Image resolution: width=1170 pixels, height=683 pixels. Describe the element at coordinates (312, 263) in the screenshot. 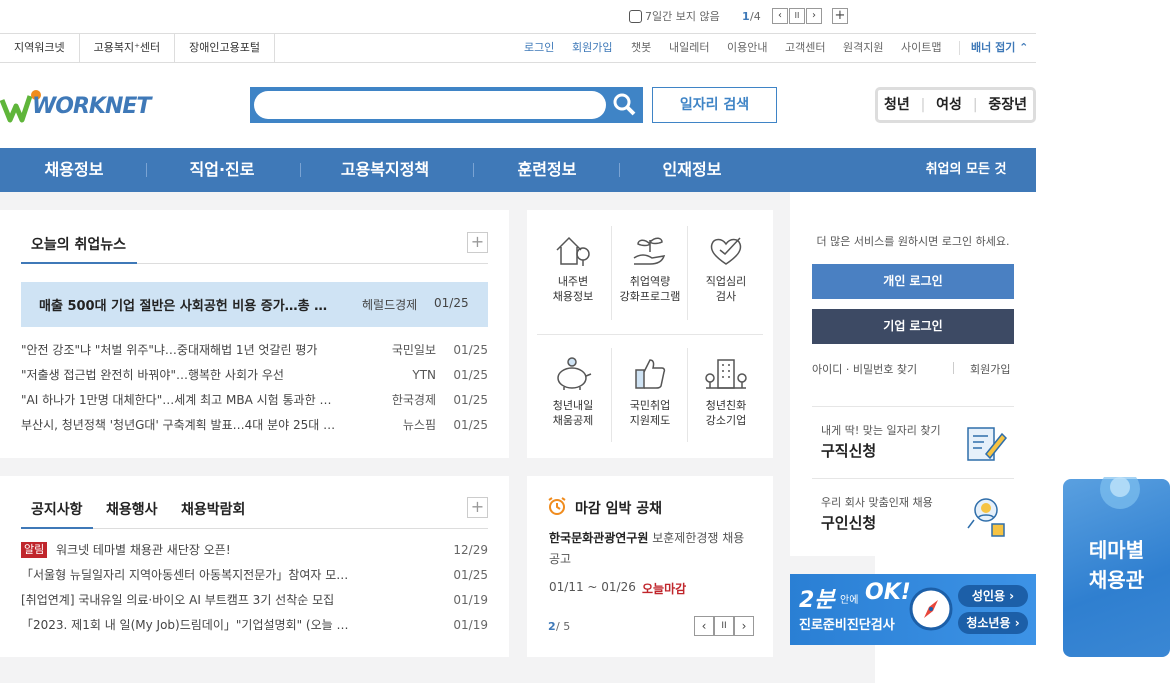

I see `news-divider` at that location.